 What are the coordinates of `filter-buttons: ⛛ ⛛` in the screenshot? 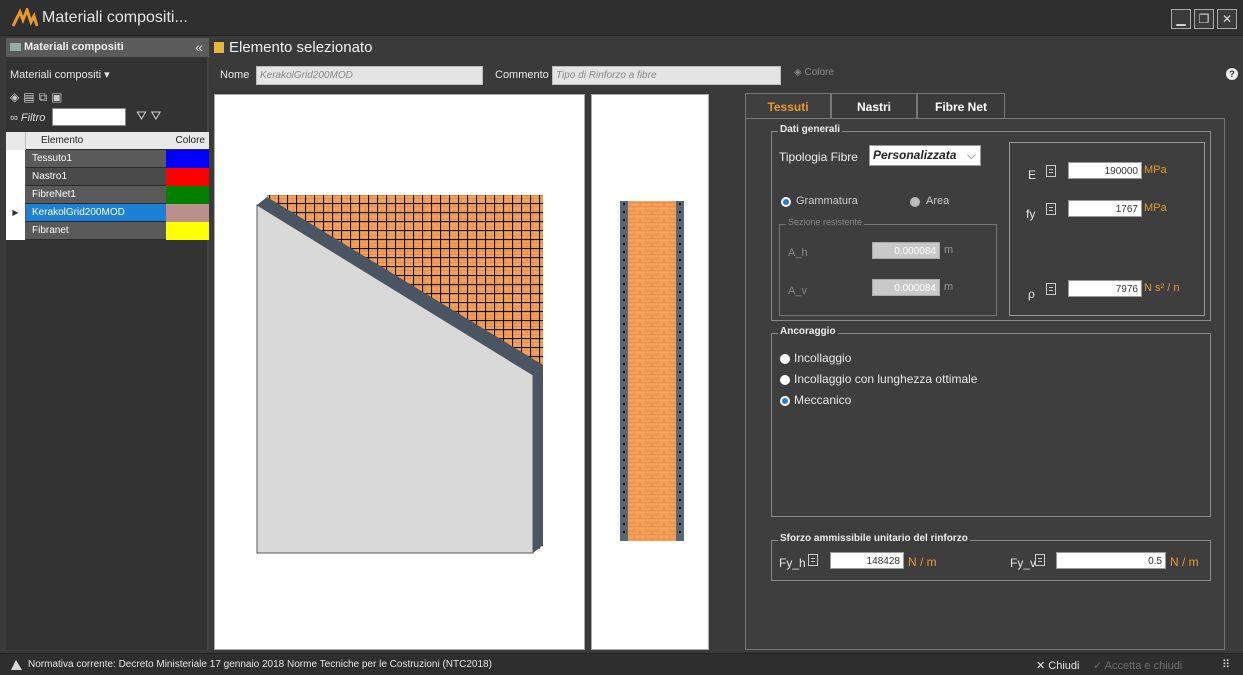 It's located at (148, 116).